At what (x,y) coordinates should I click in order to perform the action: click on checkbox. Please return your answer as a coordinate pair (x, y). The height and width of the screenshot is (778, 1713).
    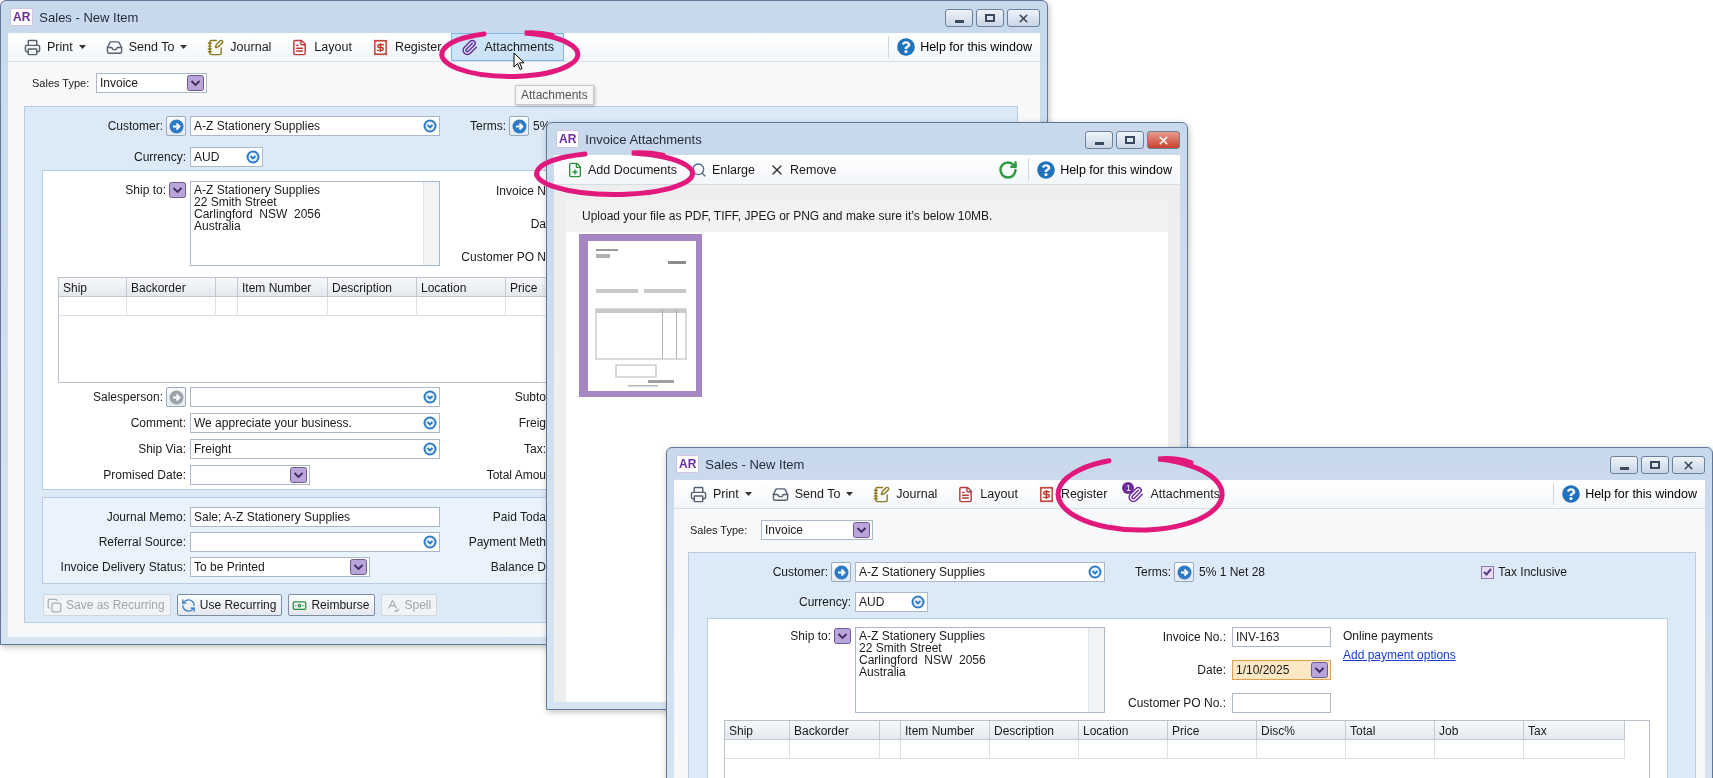
    Looking at the image, I should click on (1488, 572).